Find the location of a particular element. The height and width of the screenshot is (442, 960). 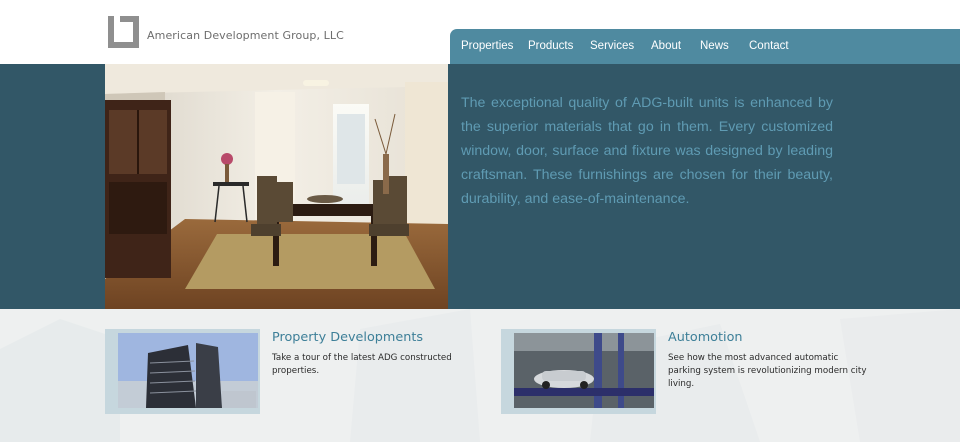

building-photo is located at coordinates (188, 370).